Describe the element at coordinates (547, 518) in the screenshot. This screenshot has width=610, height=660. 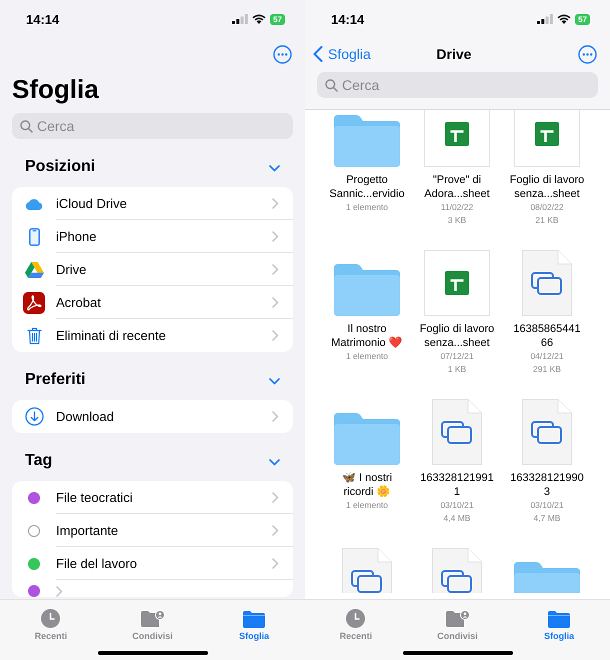
I see `file-detail: 4,7 MB` at that location.